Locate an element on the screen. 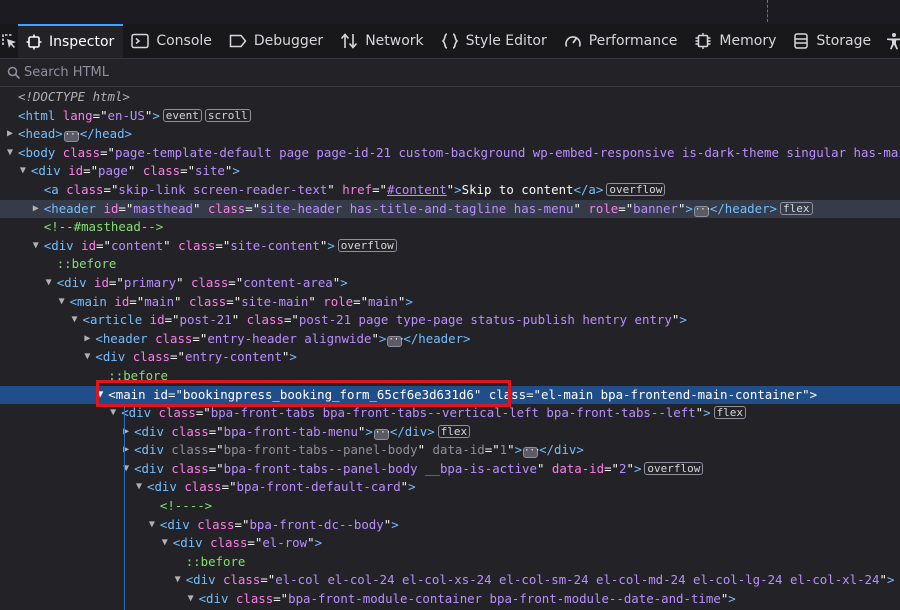 This screenshot has width=900, height=610. markup-token: el-row is located at coordinates (285, 543).